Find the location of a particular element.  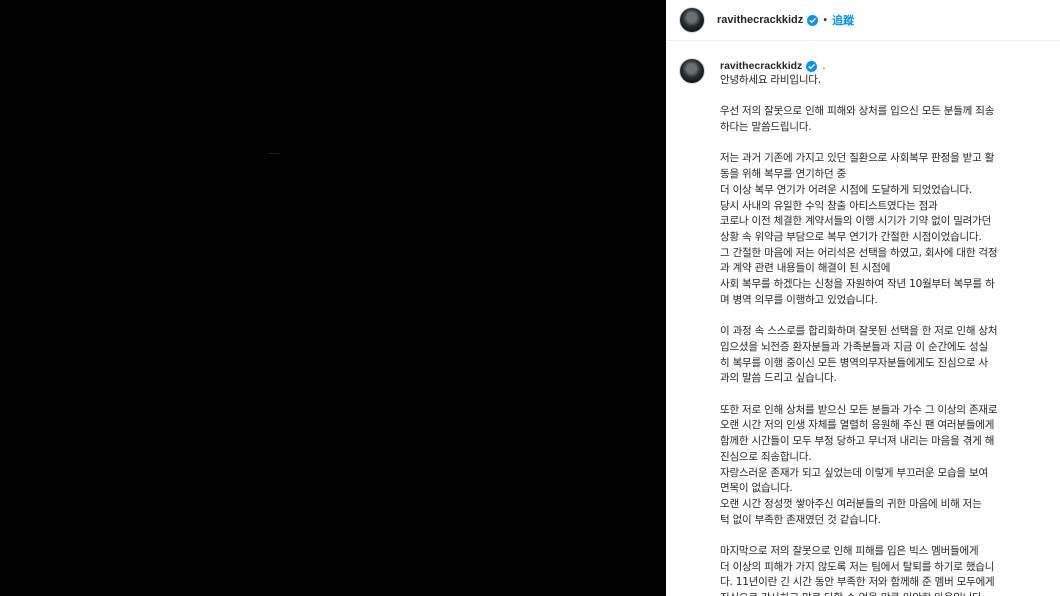

caption-line: 마지막으로 저의 잘못으로 인해 피해를 입은 빅스 멤버들에게 is located at coordinates (849, 551).